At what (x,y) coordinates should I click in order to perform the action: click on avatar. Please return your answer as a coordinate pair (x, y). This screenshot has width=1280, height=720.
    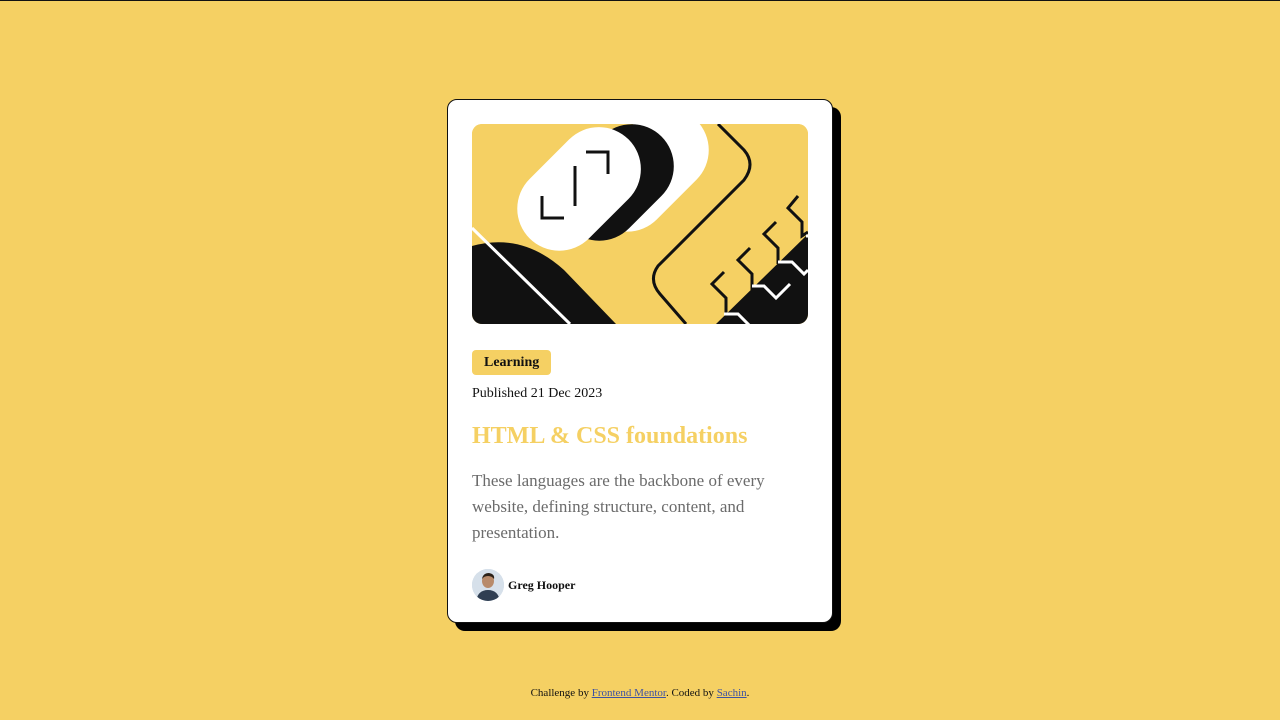
    Looking at the image, I should click on (488, 585).